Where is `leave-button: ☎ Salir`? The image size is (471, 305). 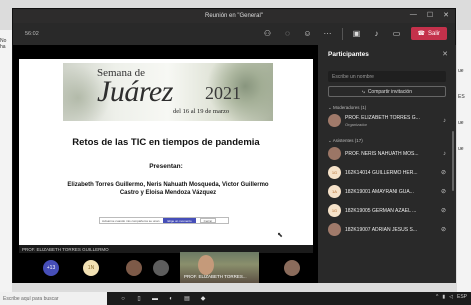 leave-button: ☎ Salir is located at coordinates (428, 33).